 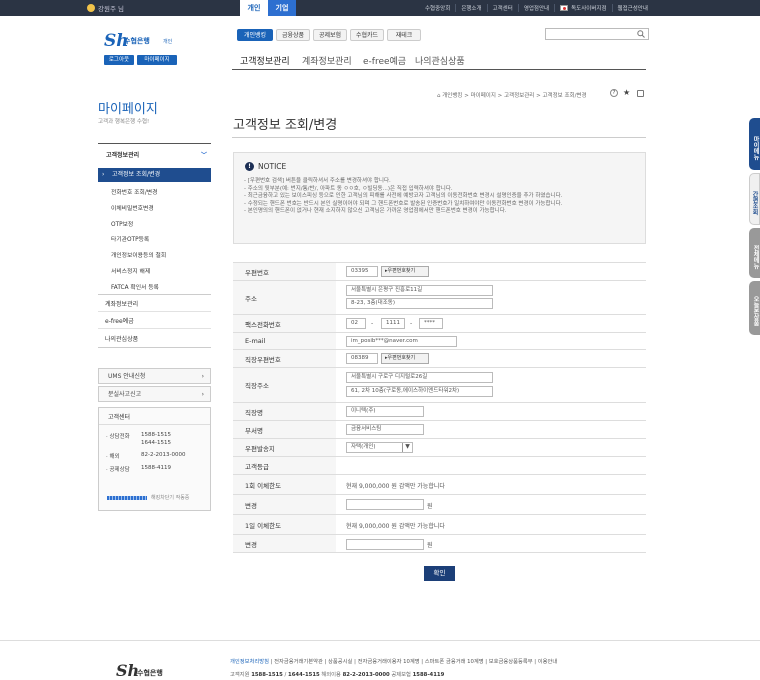 What do you see at coordinates (91, 8) in the screenshot?
I see `user-icon` at bounding box center [91, 8].